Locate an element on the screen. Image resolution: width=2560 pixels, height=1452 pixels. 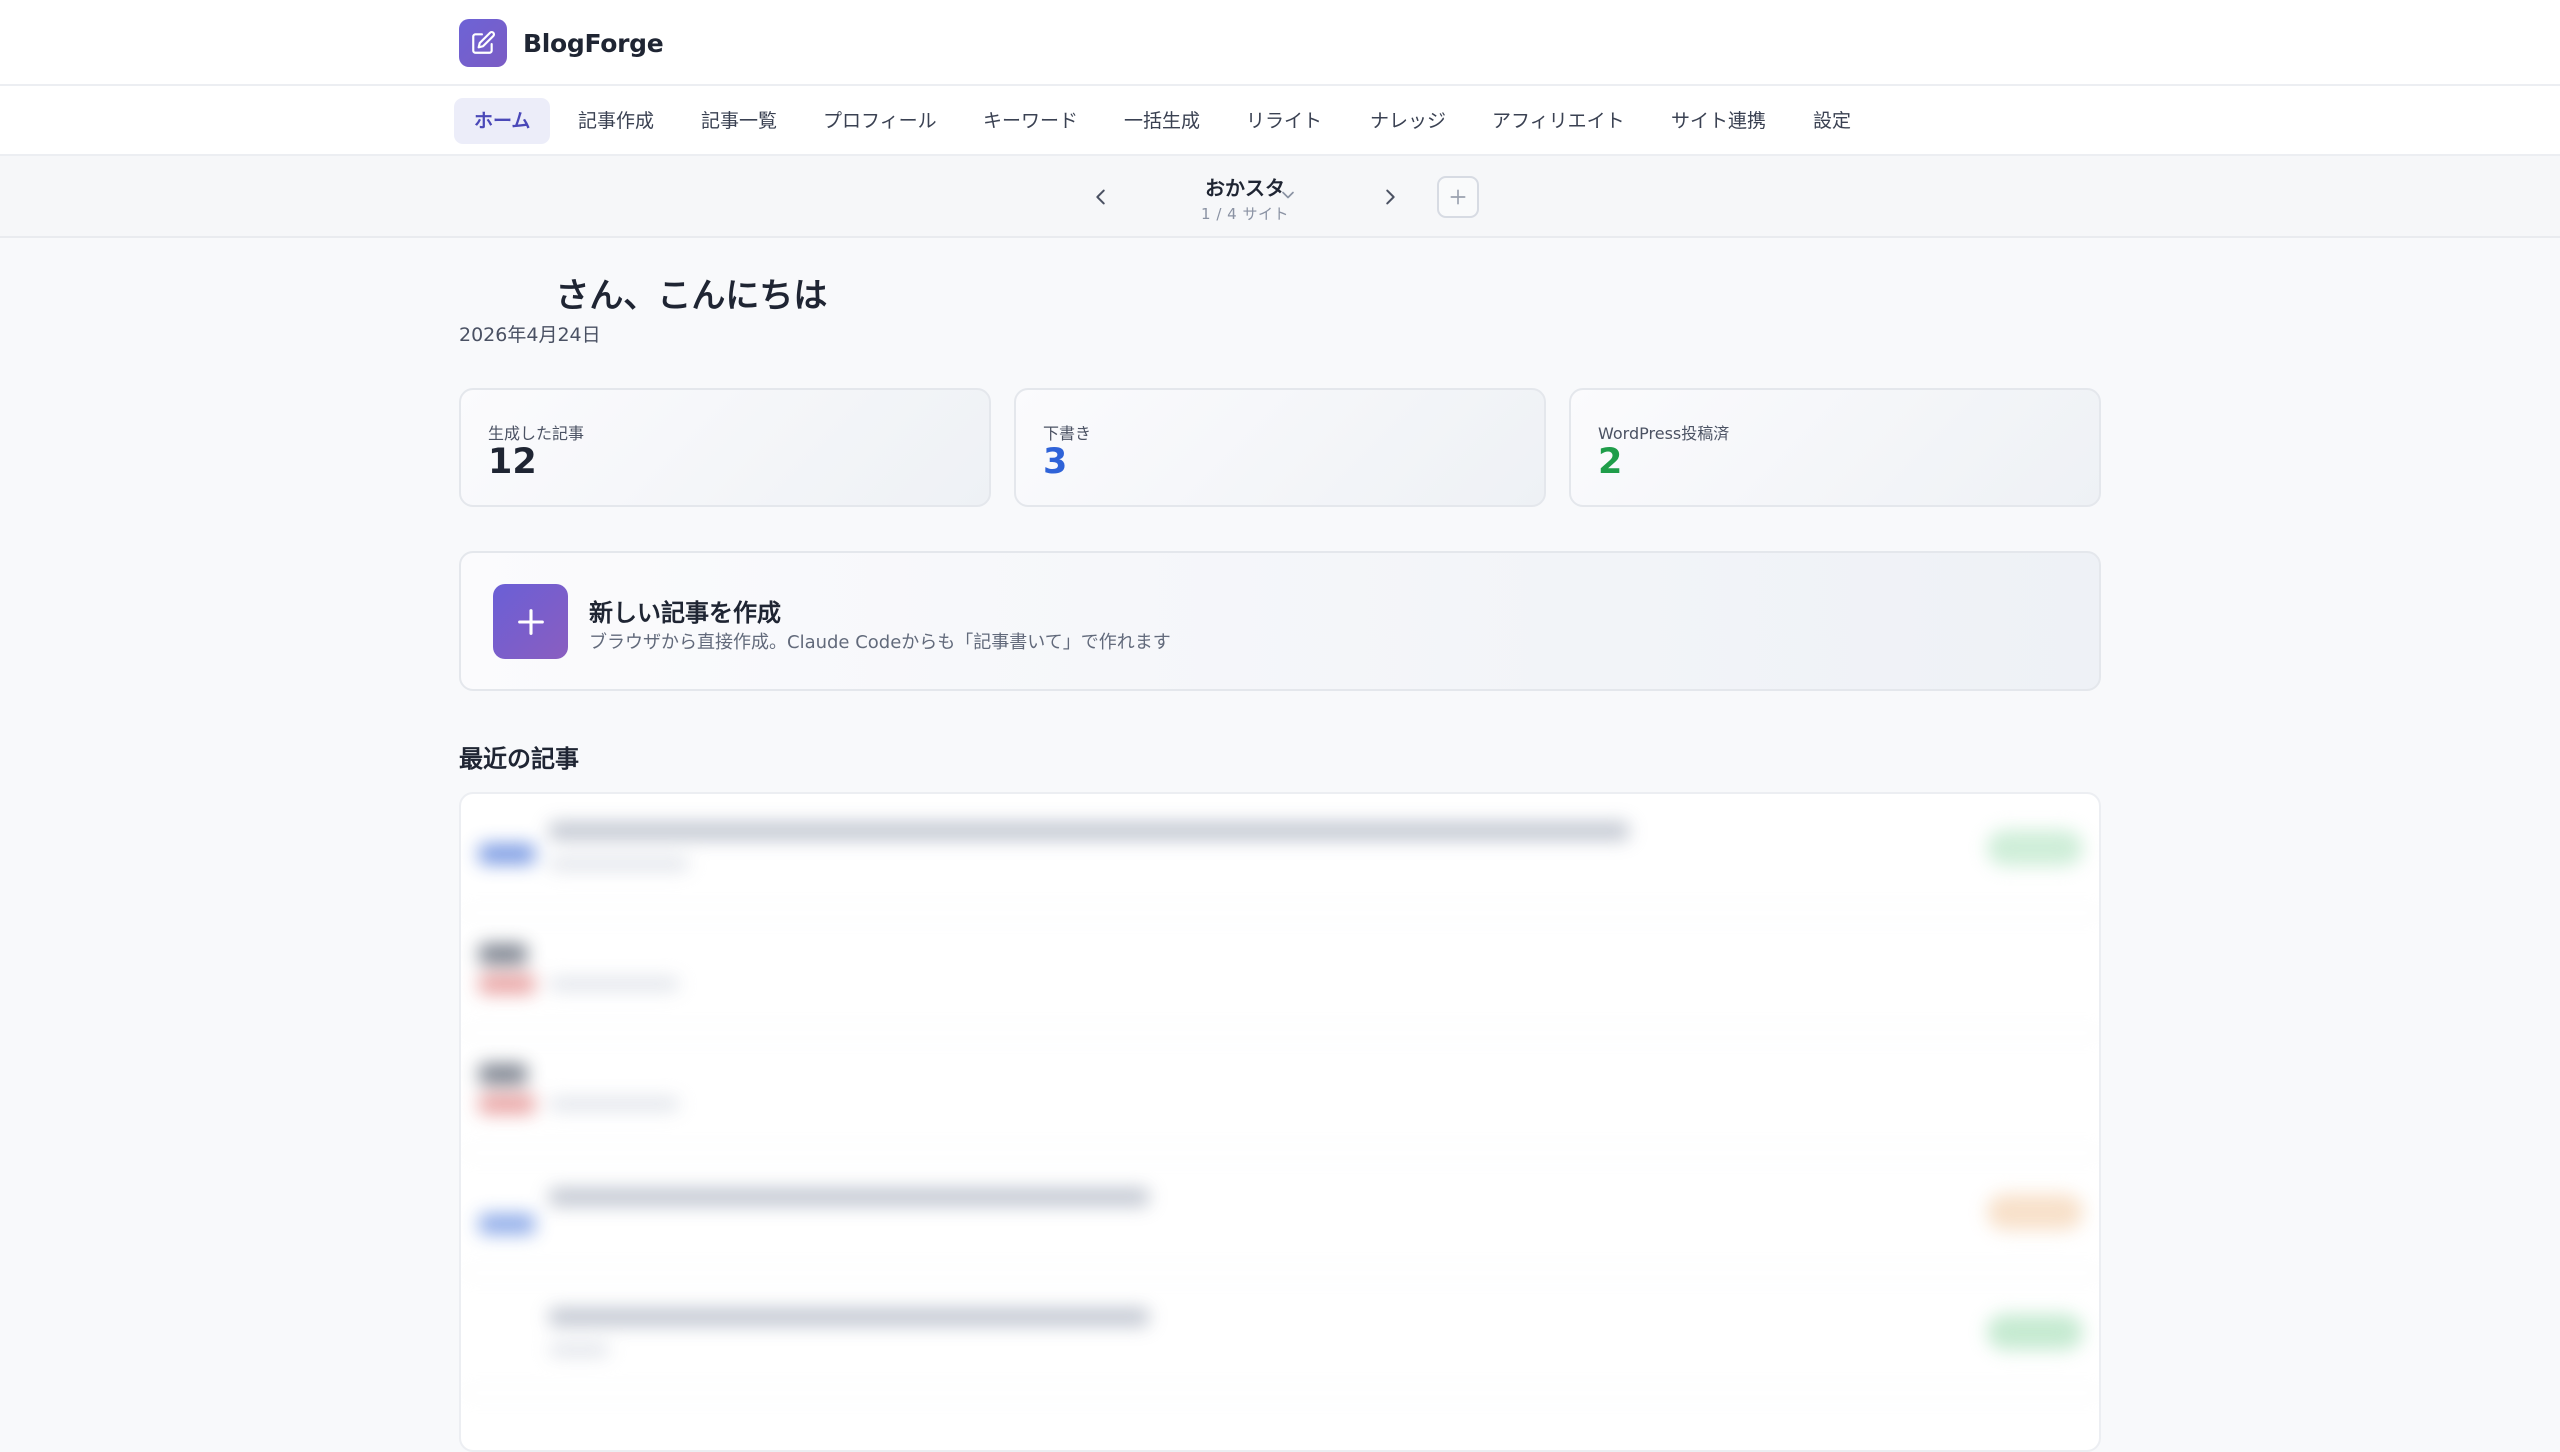
nav-item-settings: 設定 is located at coordinates (1832, 121).